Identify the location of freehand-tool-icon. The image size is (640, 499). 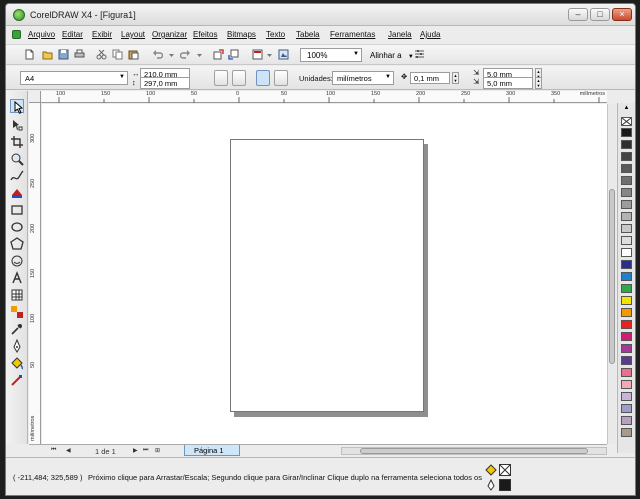
(17, 176).